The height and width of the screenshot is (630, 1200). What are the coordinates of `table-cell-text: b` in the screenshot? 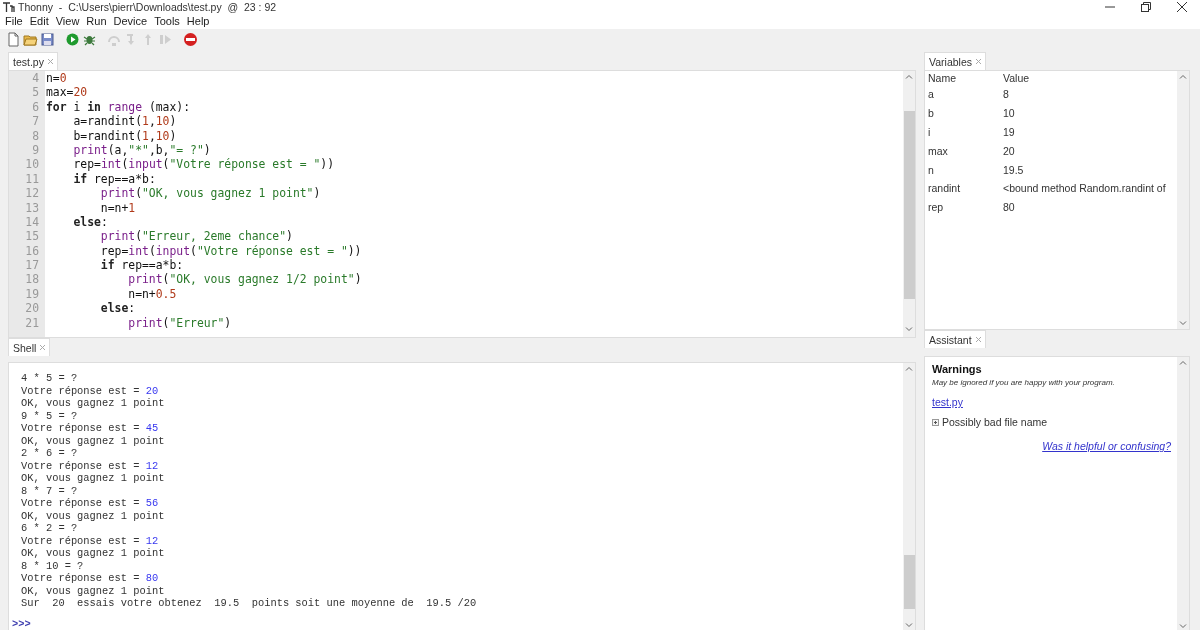 It's located at (931, 113).